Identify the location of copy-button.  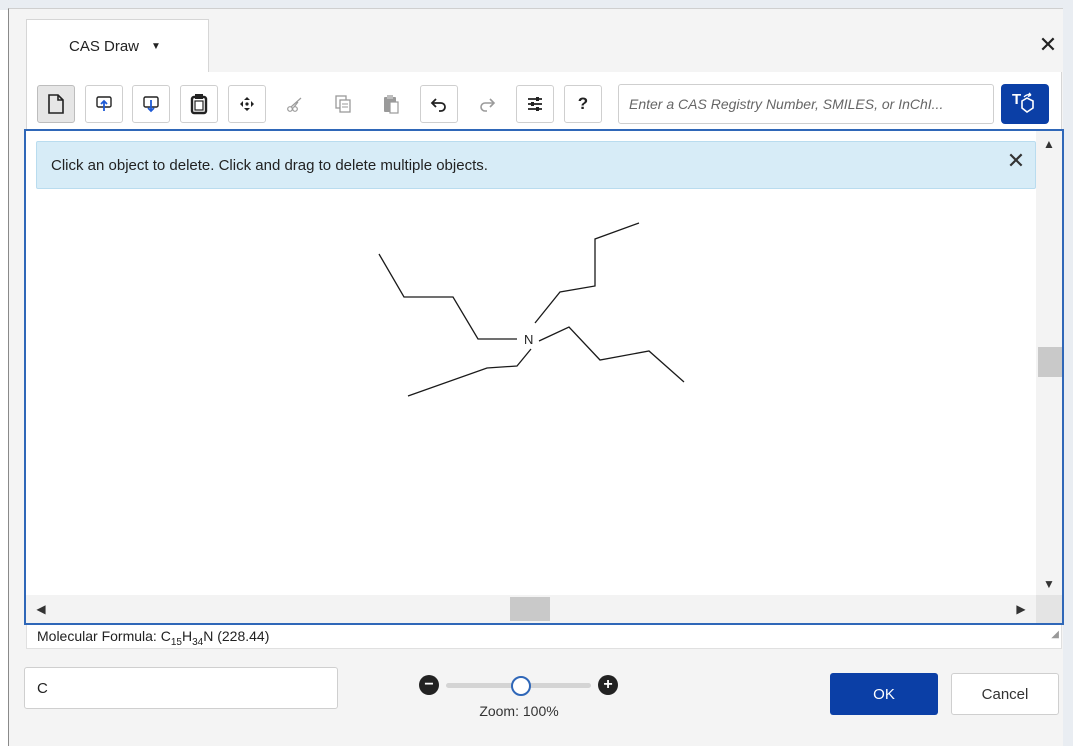
(343, 104).